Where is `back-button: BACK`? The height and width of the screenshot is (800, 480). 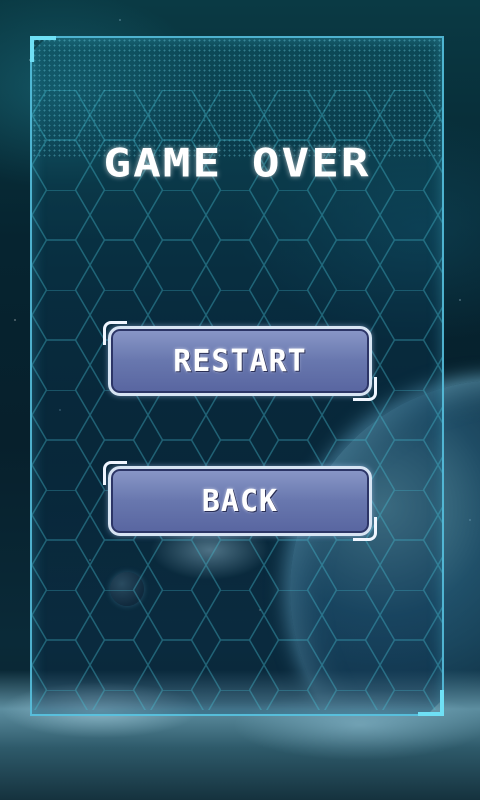
back-button: BACK is located at coordinates (240, 501).